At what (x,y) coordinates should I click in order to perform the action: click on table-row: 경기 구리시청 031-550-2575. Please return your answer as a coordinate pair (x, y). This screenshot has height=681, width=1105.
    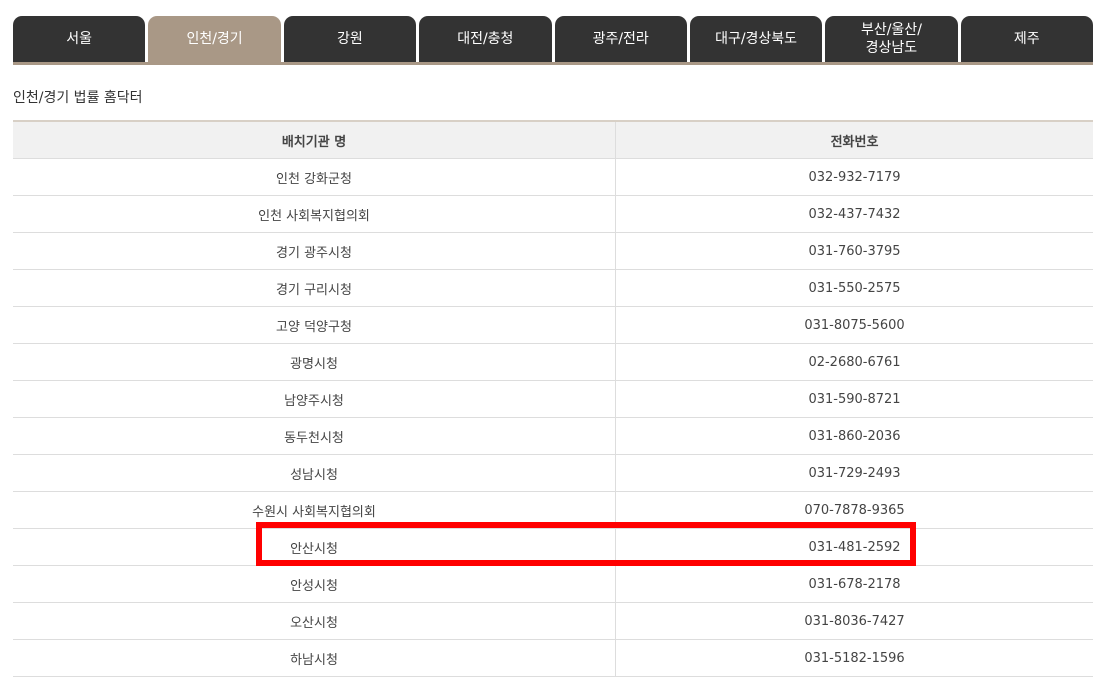
    Looking at the image, I should click on (553, 288).